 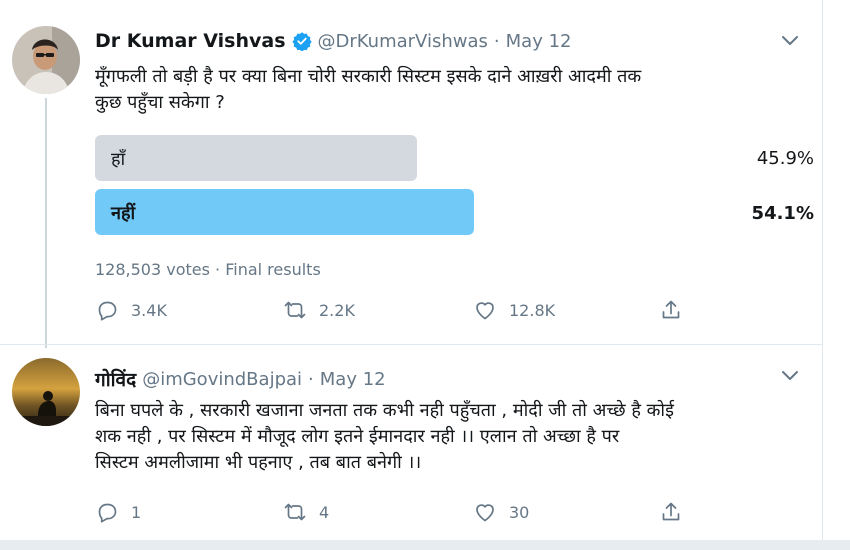 What do you see at coordinates (395, 515) in the screenshot?
I see `tweet-actions: 1 4 30` at bounding box center [395, 515].